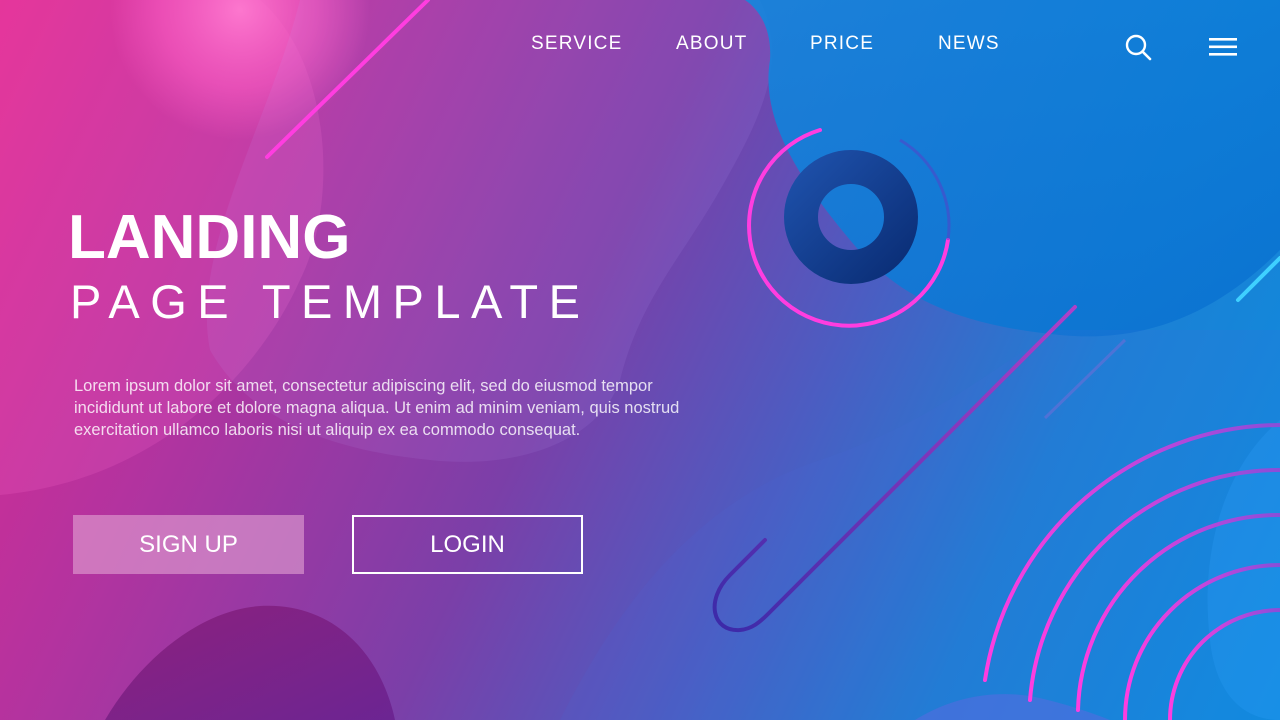  Describe the element at coordinates (969, 44) in the screenshot. I see `nav-item-news: NEWS` at that location.